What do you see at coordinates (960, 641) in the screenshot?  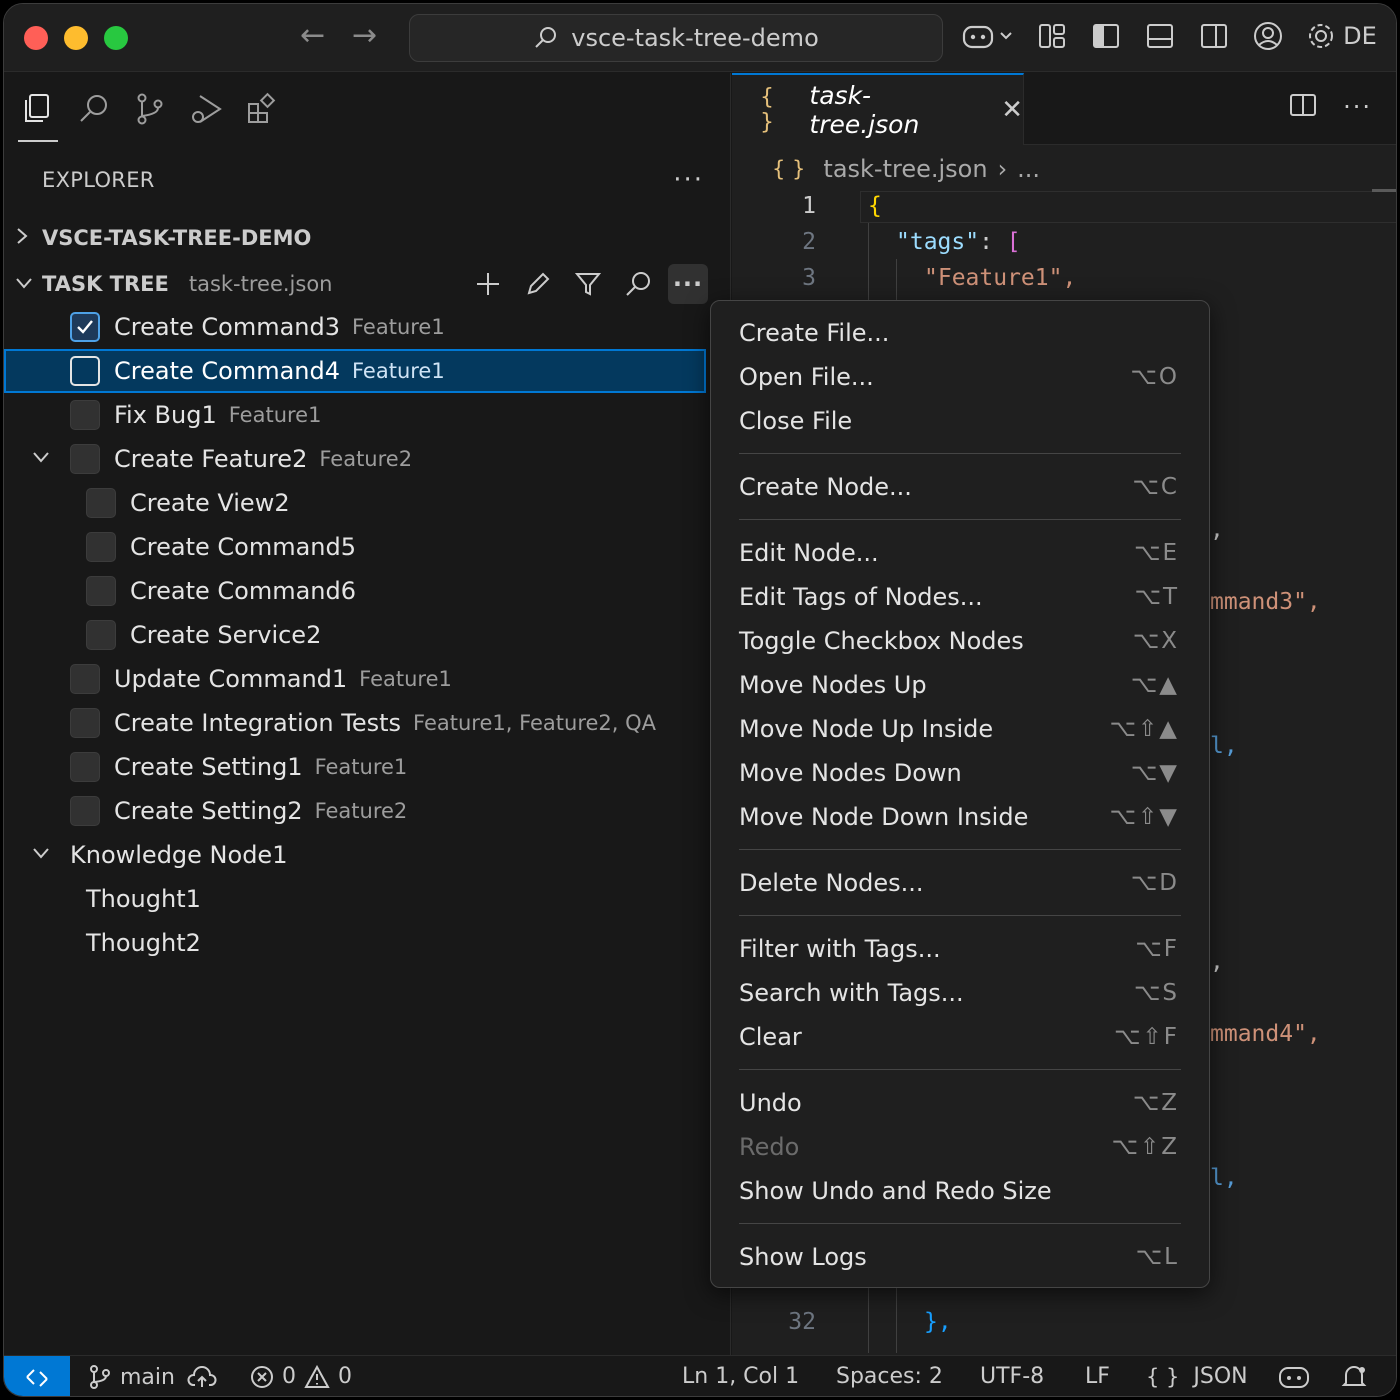 I see `menu-item: Toggle Checkbox Nodes ⌥X` at bounding box center [960, 641].